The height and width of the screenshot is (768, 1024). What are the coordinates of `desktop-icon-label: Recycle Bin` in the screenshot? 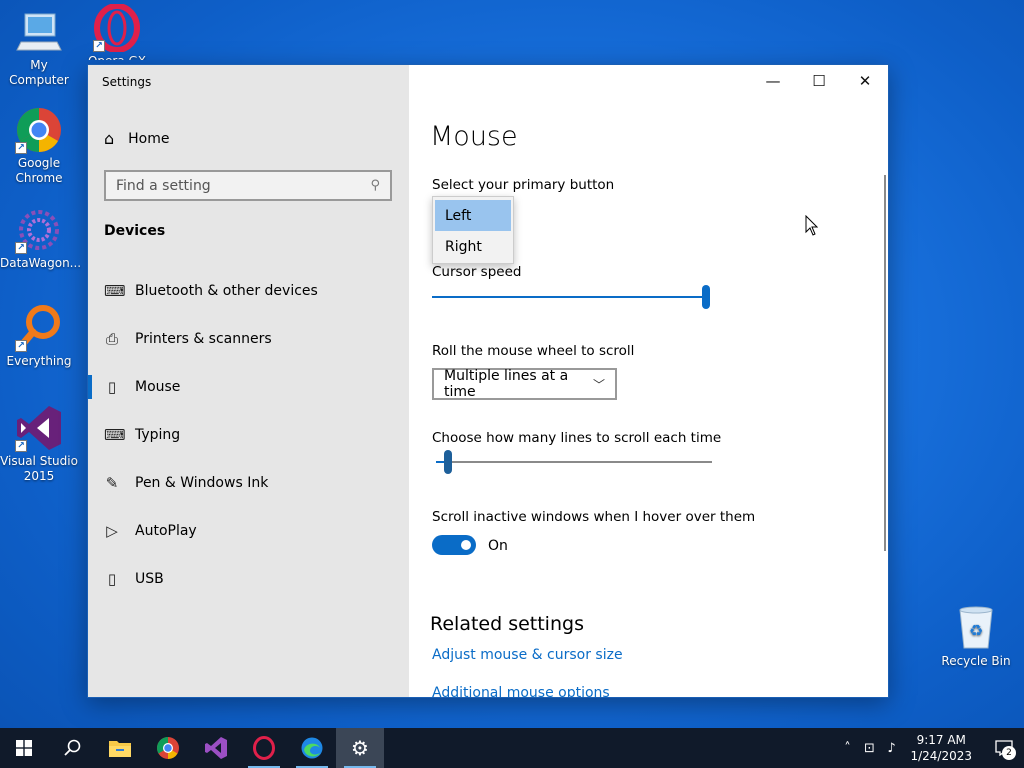 It's located at (976, 661).